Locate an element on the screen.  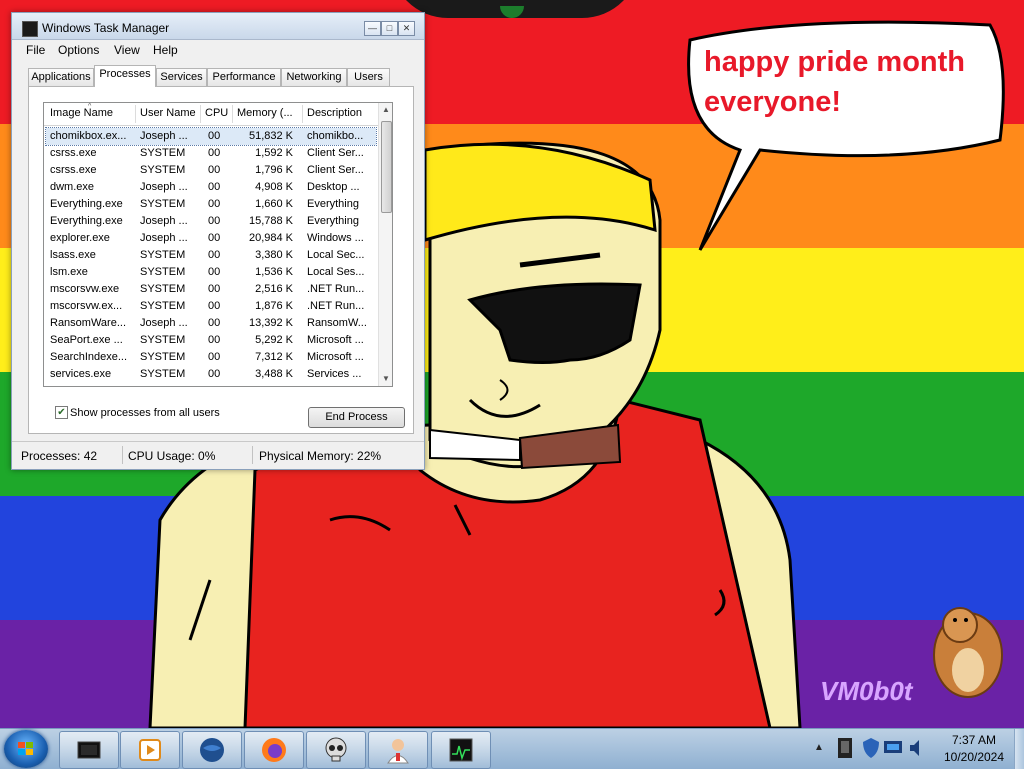
taskbar-button-doctor is located at coordinates (398, 750).